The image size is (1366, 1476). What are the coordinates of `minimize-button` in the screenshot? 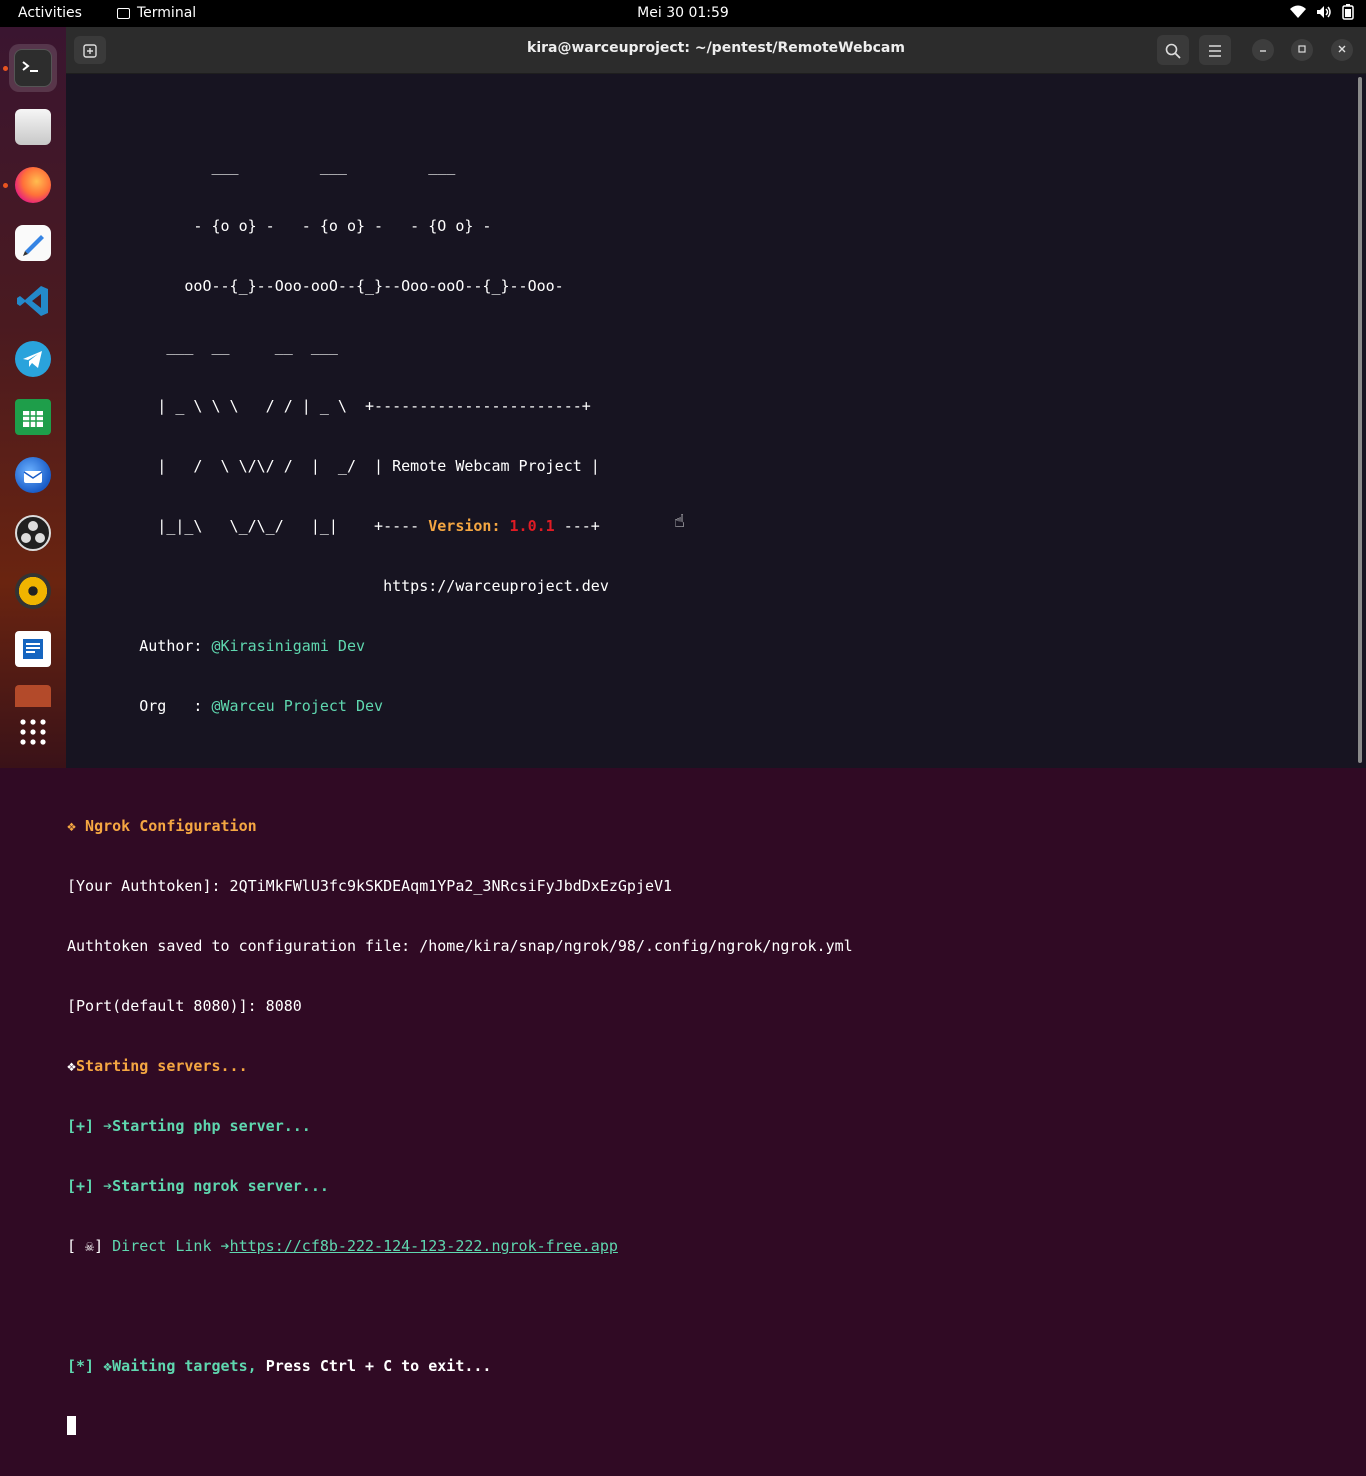 It's located at (1263, 50).